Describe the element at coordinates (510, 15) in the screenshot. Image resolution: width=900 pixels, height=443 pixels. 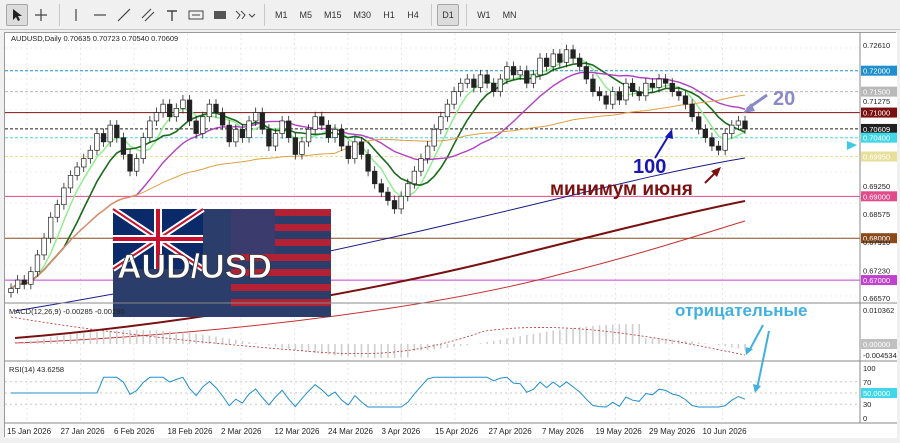
I see `timeframe-mn: MN` at that location.